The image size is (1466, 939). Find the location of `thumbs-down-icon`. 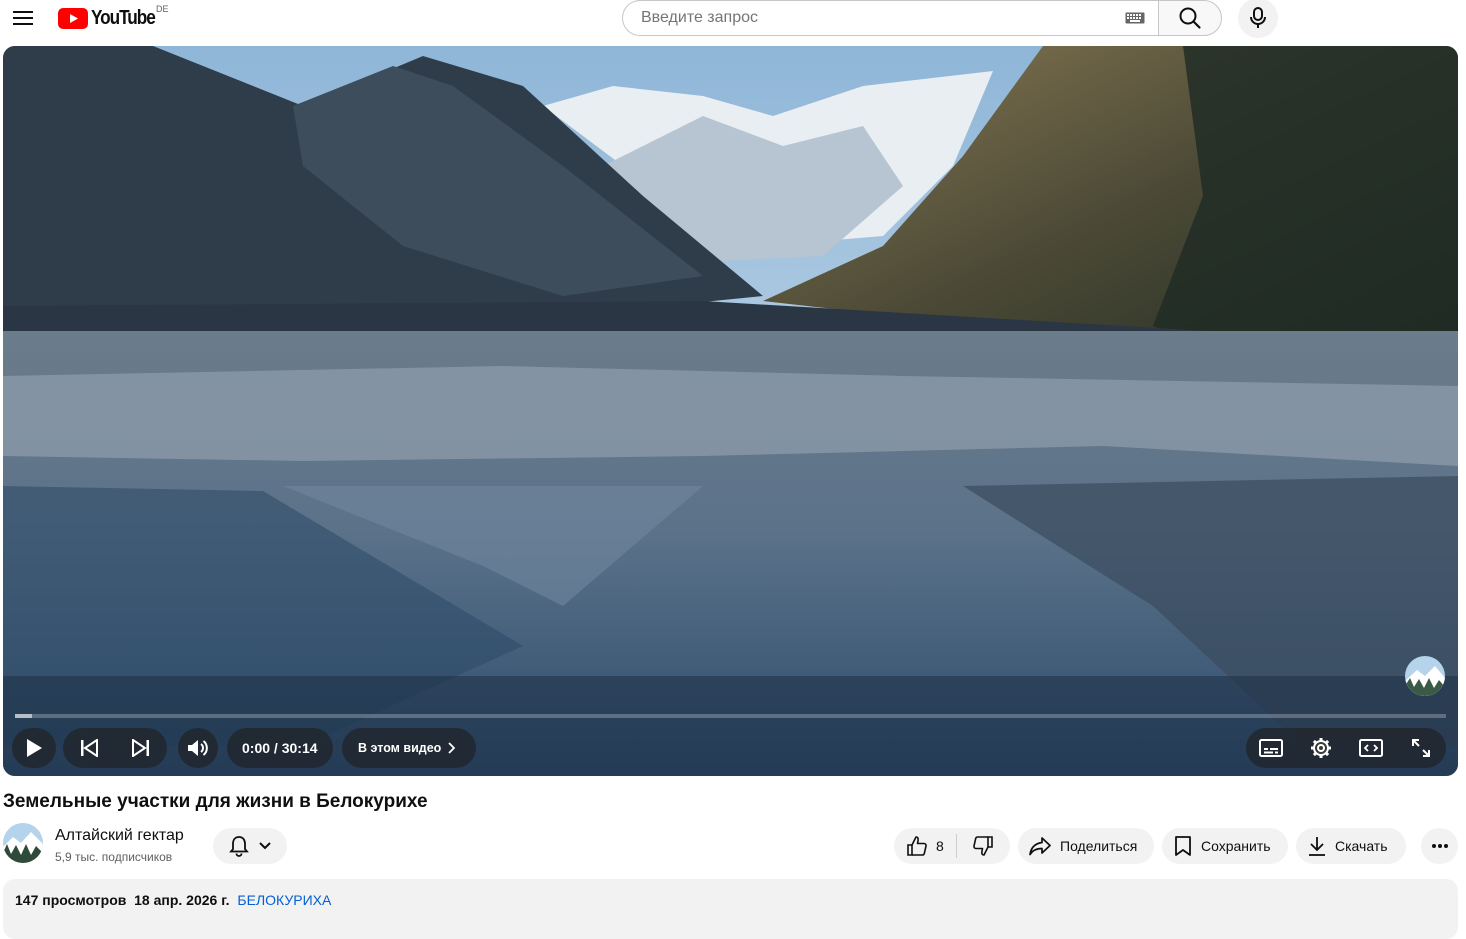

thumbs-down-icon is located at coordinates (983, 846).